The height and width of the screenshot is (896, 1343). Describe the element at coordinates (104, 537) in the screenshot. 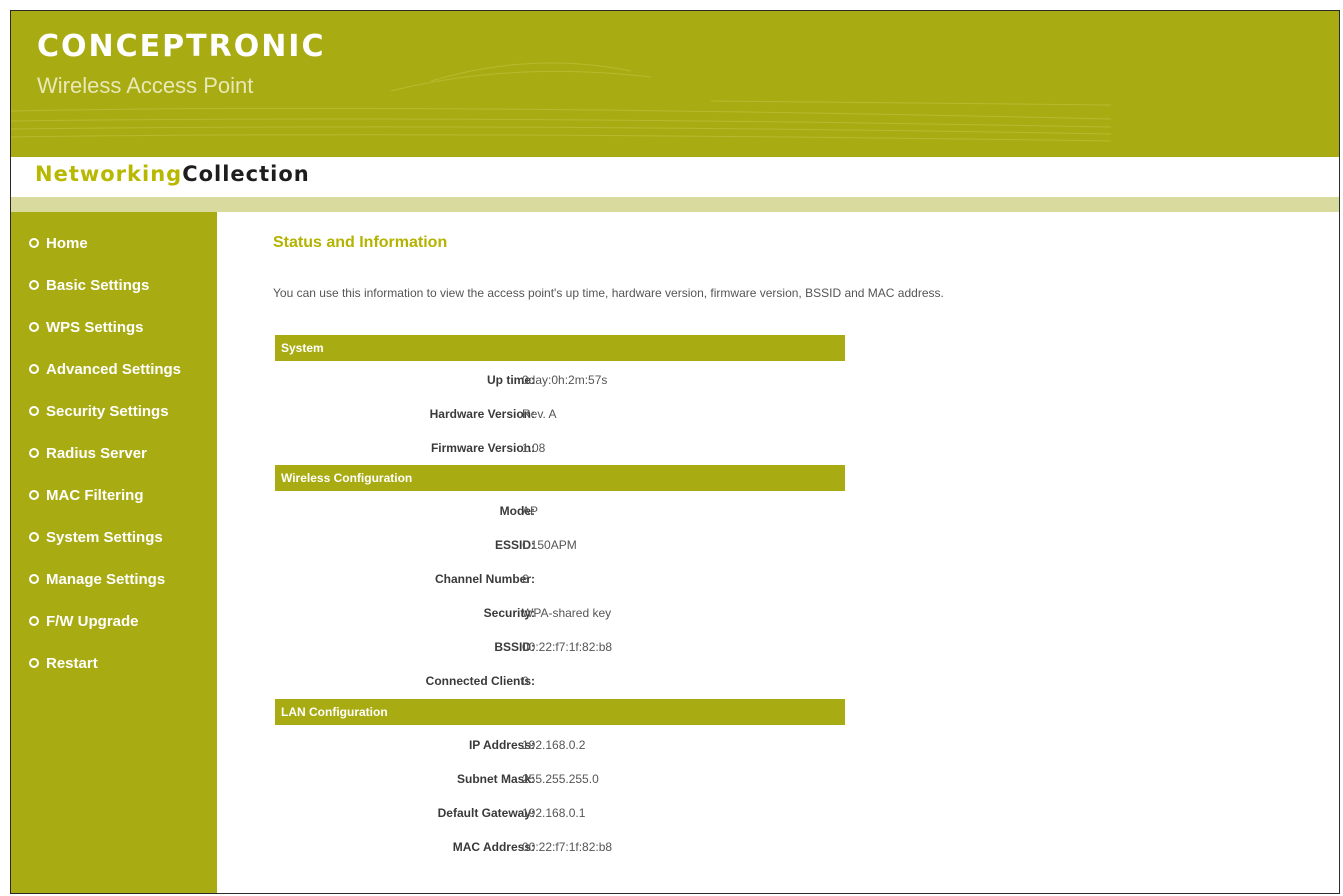

I see `nav-label: System Settings` at that location.